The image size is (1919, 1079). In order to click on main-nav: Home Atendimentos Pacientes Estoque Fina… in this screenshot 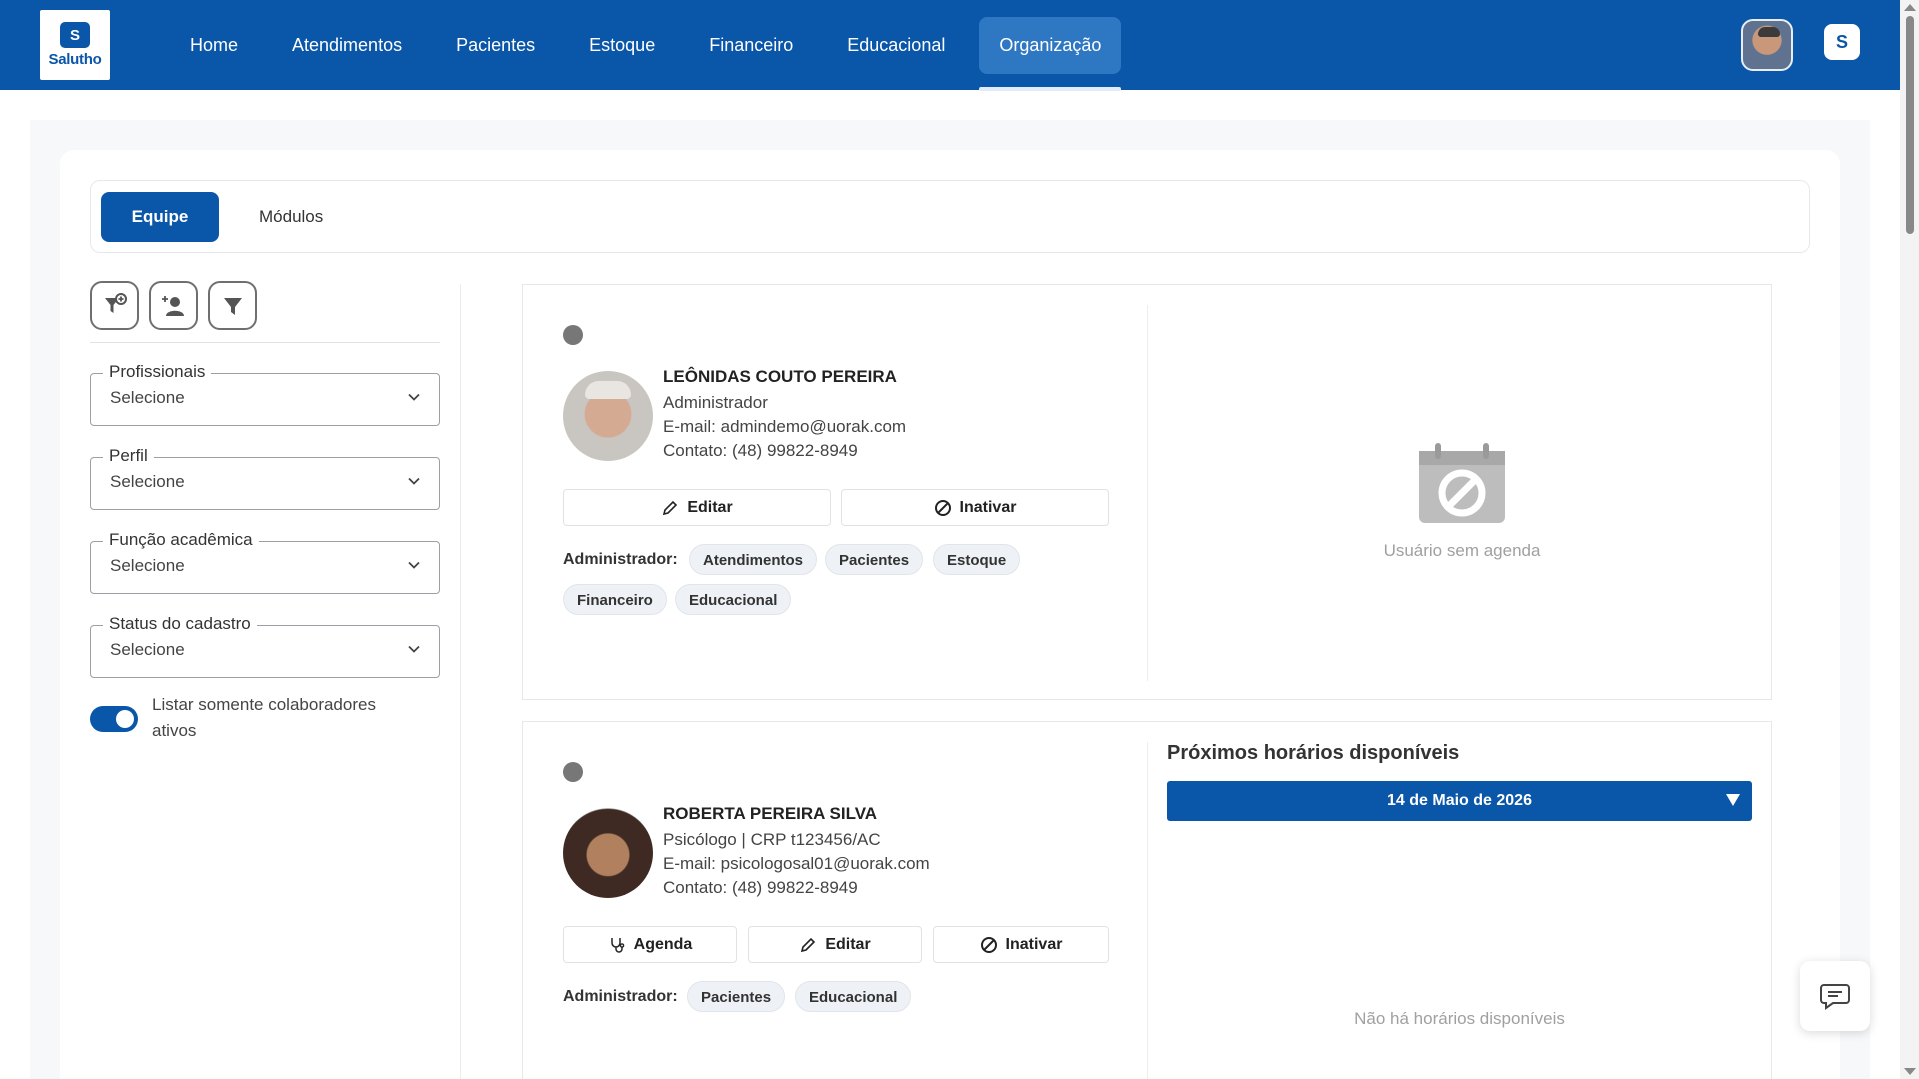, I will do `click(646, 54)`.